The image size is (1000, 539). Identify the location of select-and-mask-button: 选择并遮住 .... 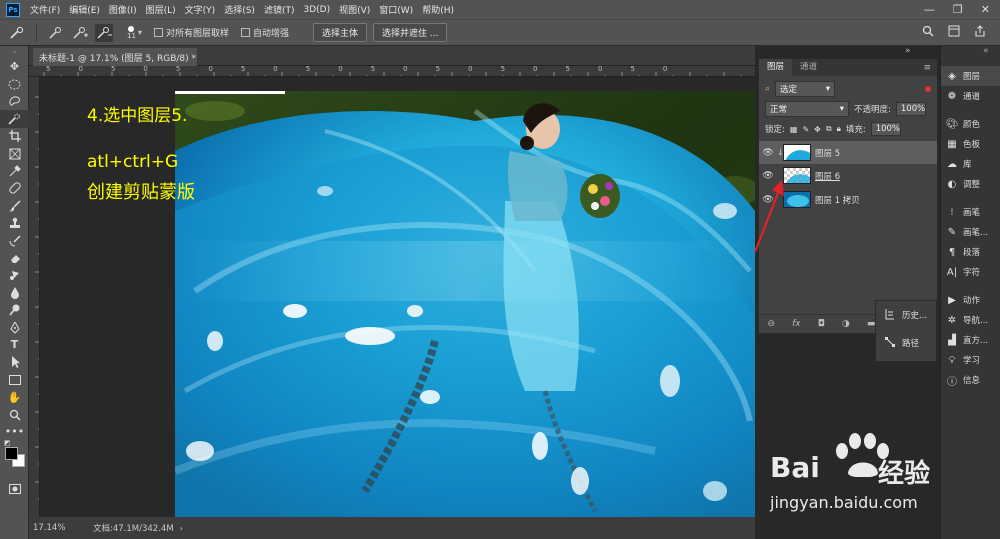
(410, 32).